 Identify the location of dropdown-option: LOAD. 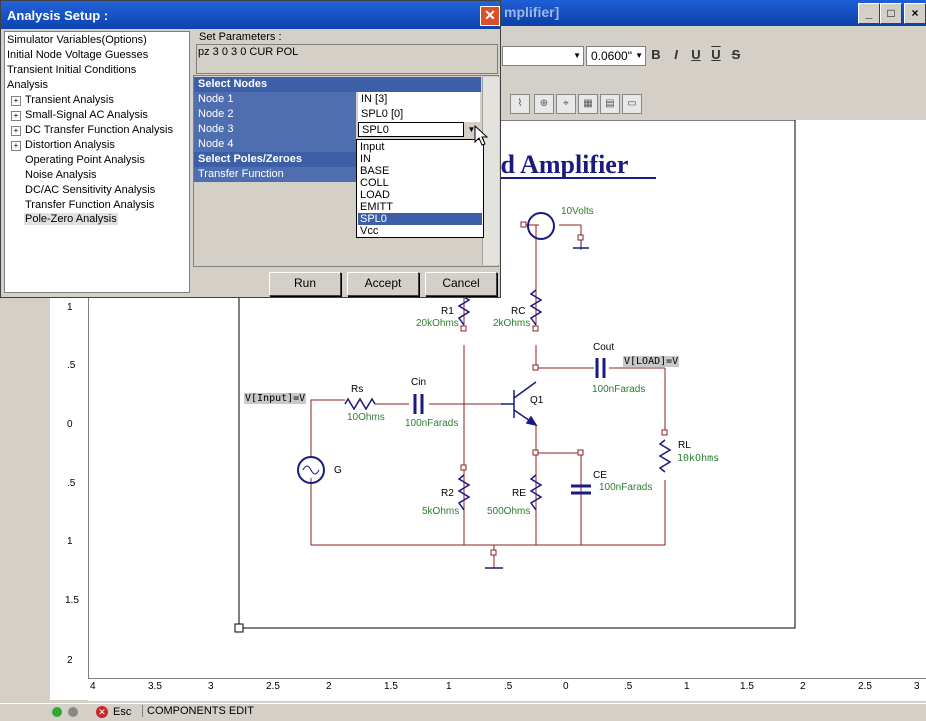
(420, 195).